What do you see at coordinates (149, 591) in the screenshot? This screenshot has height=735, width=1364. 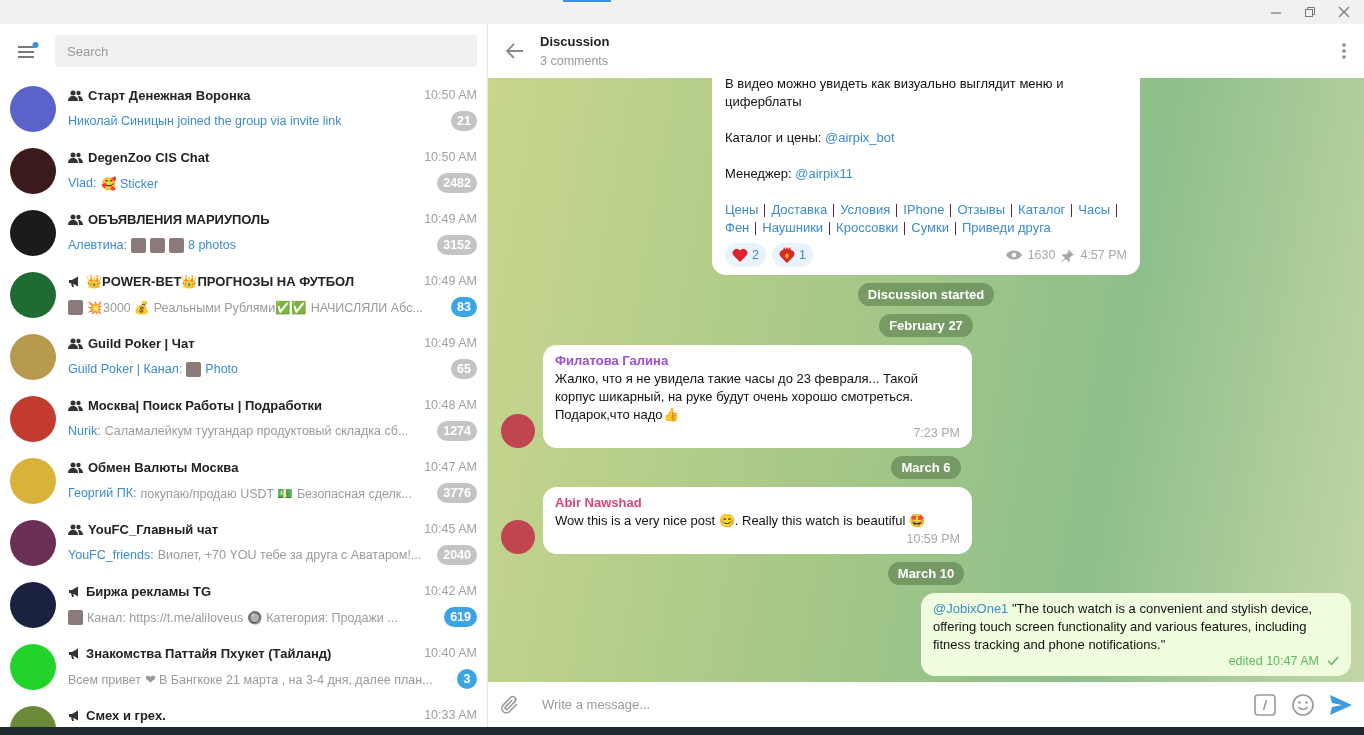 I see `chat-name: Биржа рекламы TG` at bounding box center [149, 591].